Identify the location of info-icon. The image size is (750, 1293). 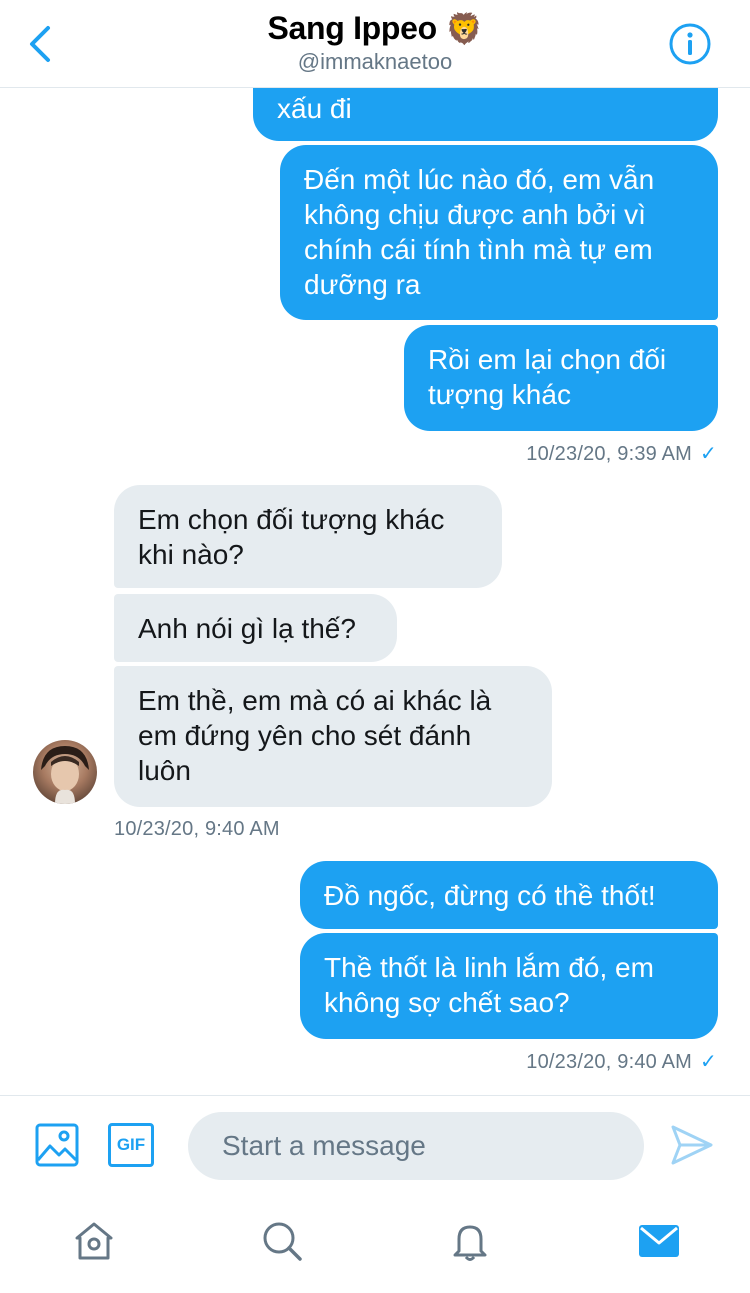
(690, 44).